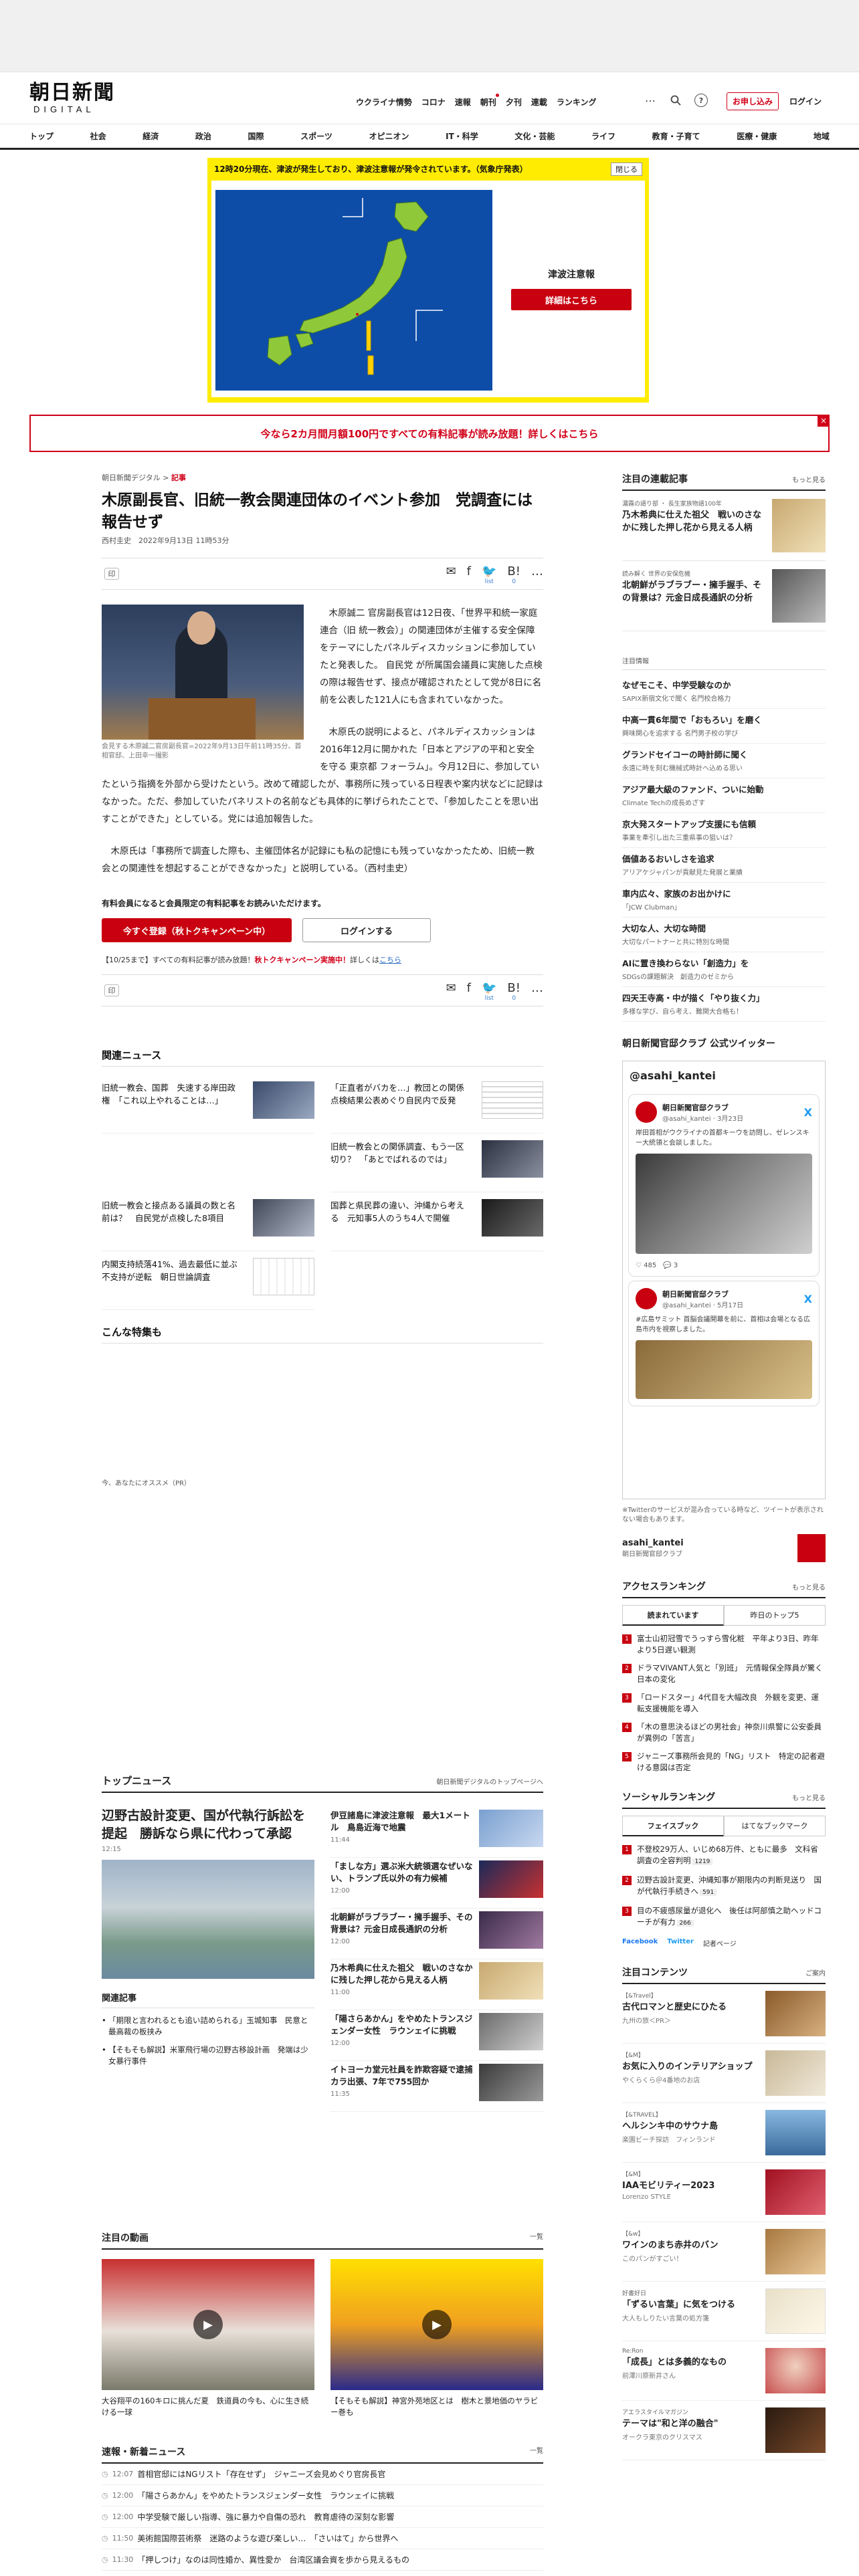  I want to click on latest-item: ◷ 12:00 「陽さらあかん」をやめたトランスジェンダー女性 ラウンェイに挑戦, so click(322, 2495).